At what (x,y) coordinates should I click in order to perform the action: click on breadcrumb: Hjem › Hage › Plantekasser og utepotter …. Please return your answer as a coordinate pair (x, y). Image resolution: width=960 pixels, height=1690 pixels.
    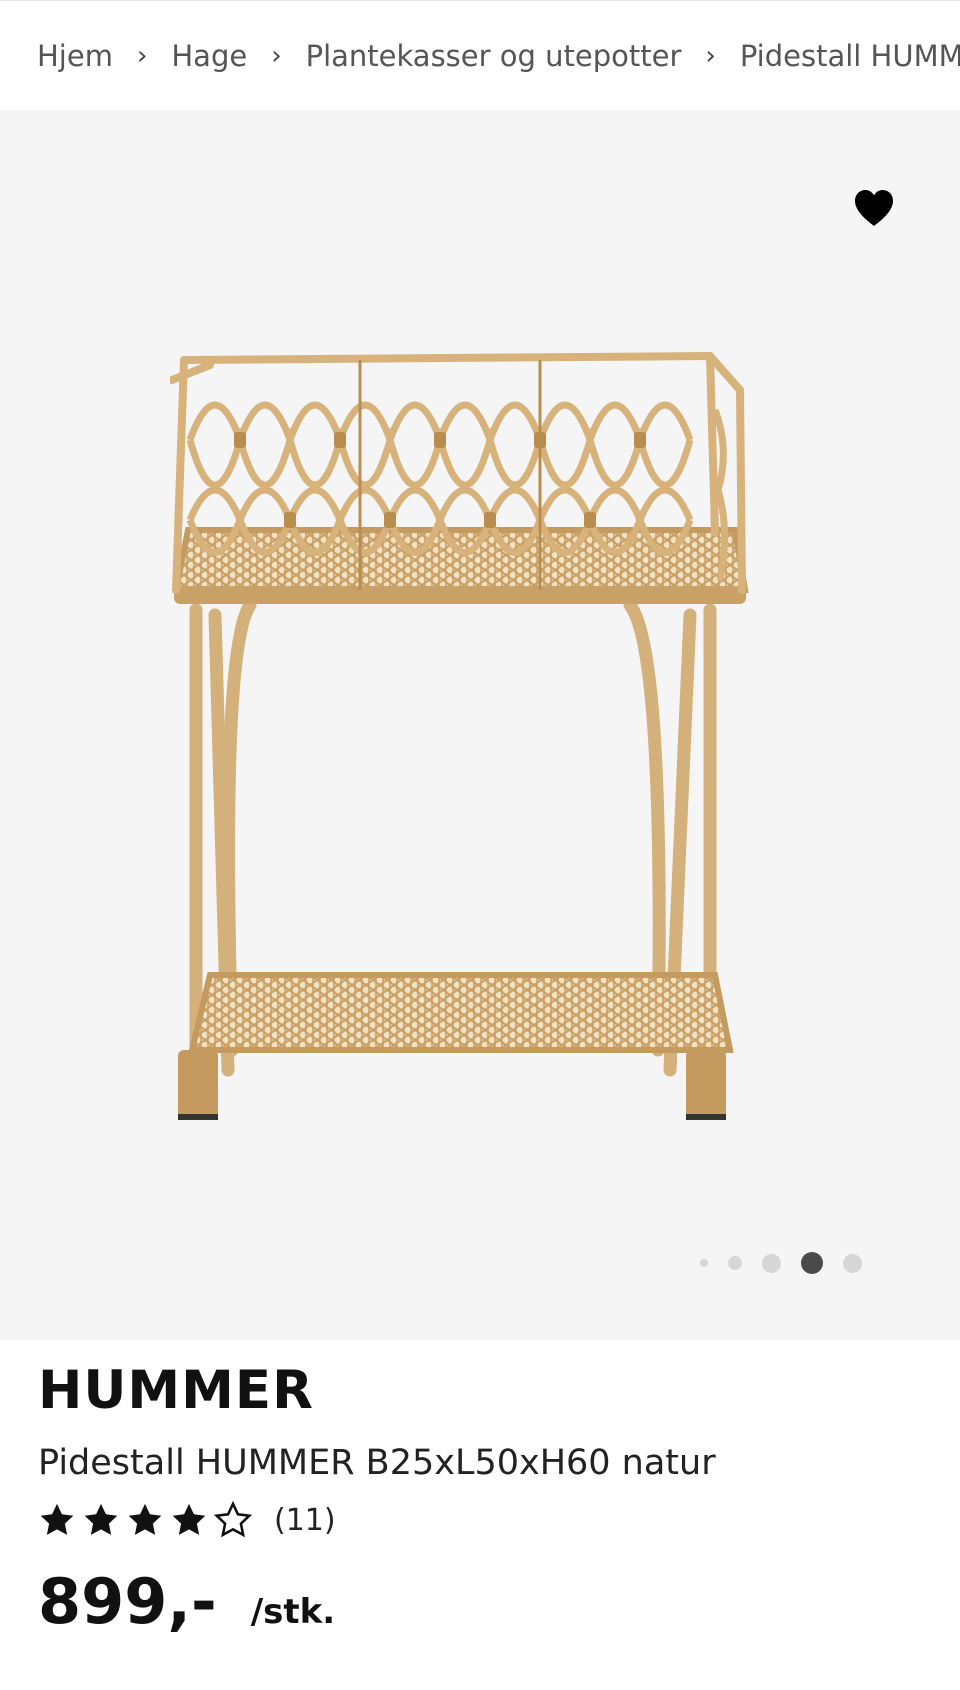
    Looking at the image, I should click on (480, 55).